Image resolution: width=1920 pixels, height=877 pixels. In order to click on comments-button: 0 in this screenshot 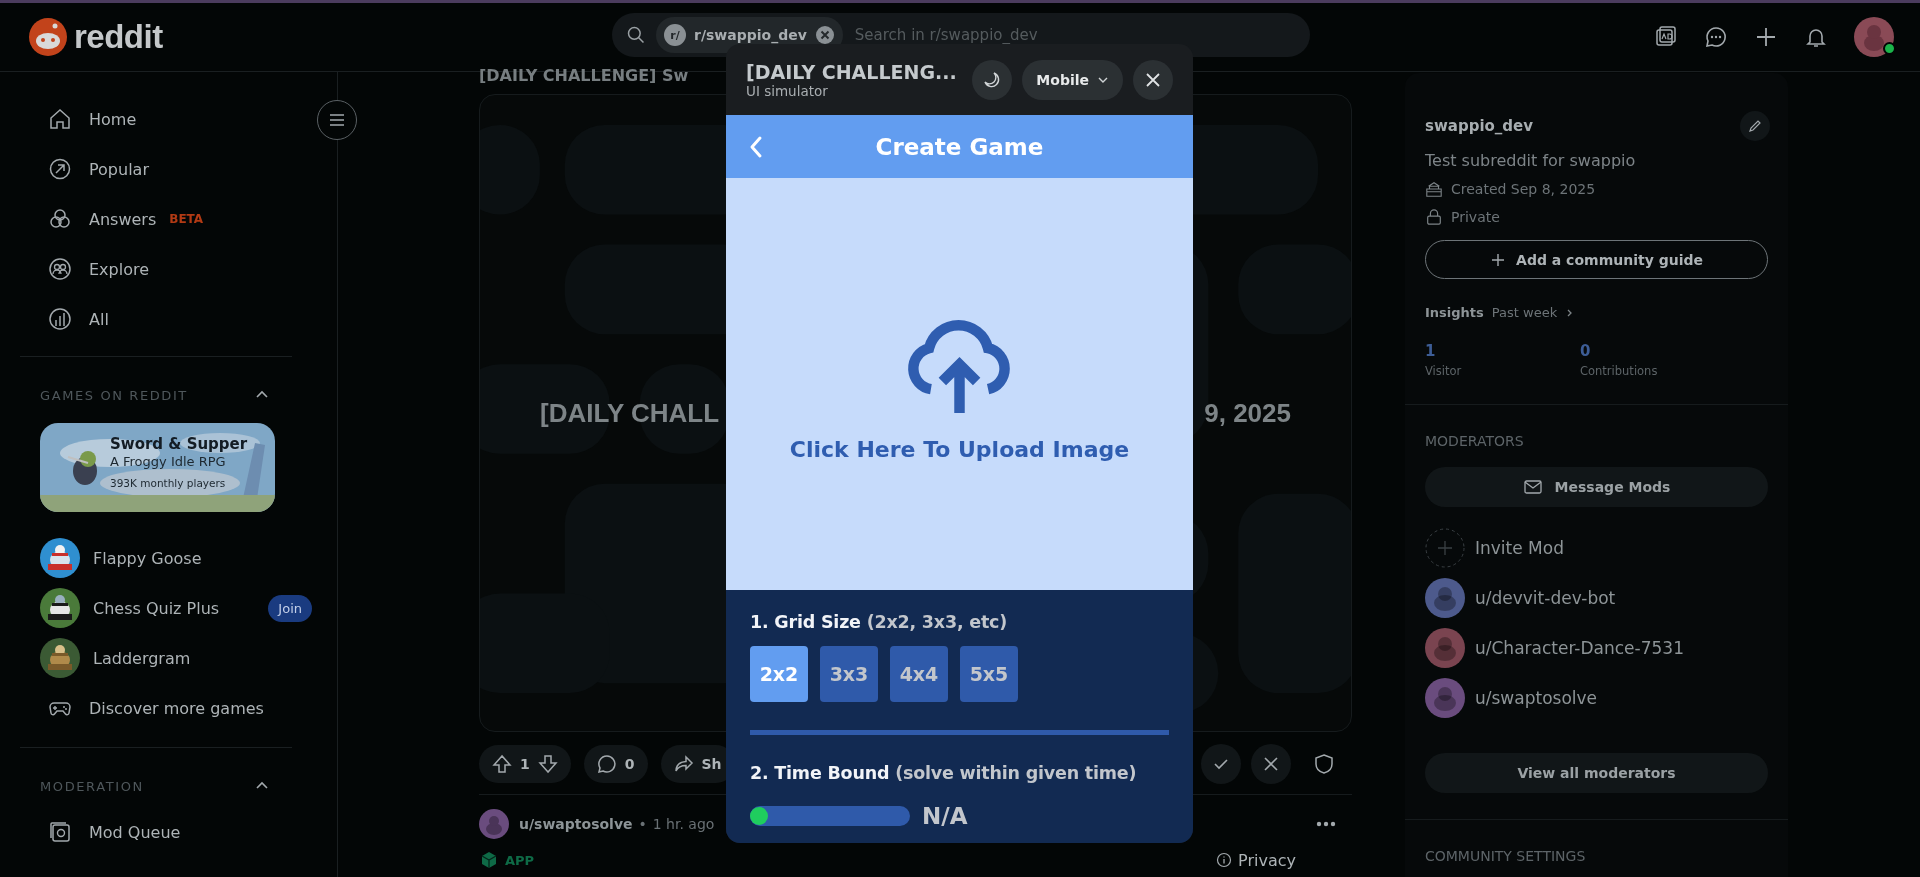, I will do `click(615, 764)`.